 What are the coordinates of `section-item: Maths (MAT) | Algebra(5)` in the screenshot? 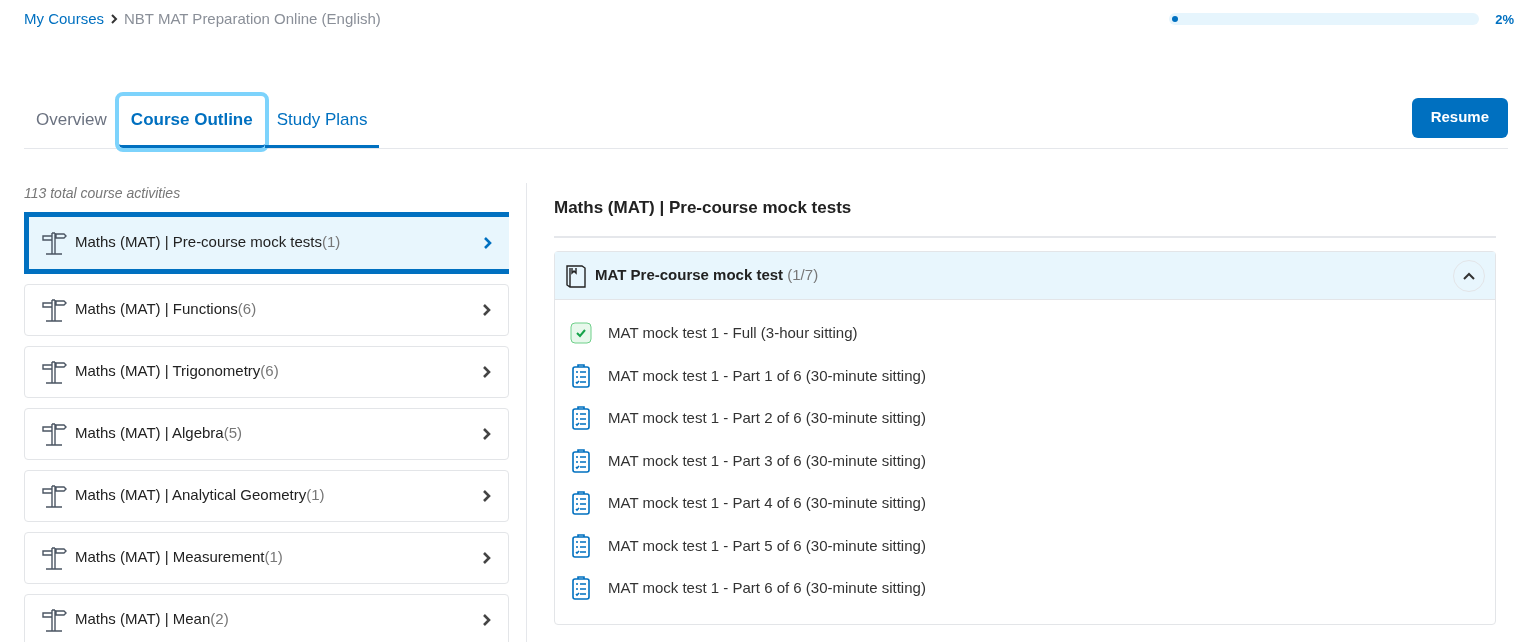 It's located at (266, 433).